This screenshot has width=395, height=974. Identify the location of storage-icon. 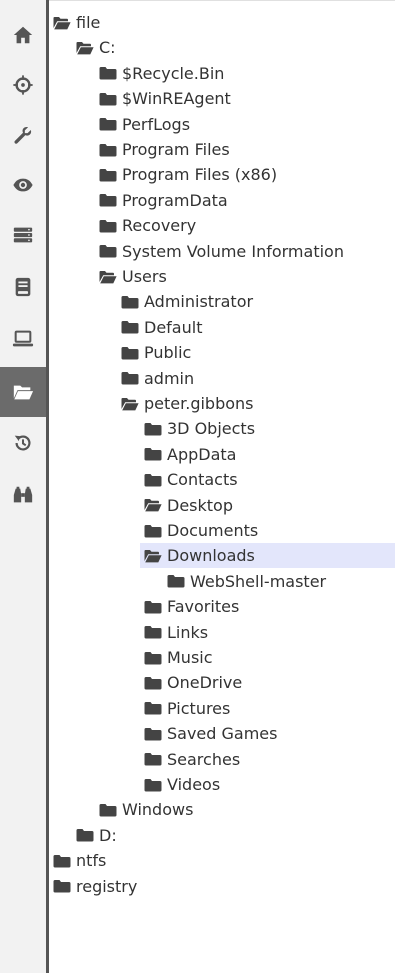
(23, 235).